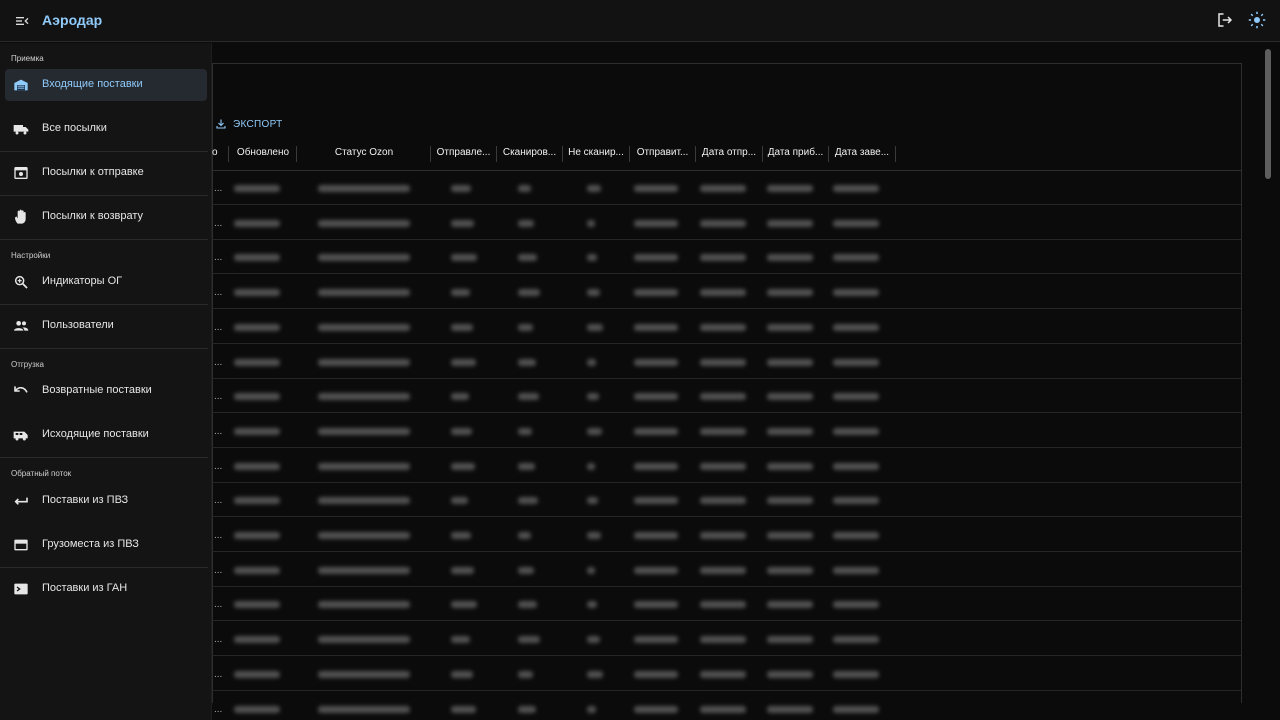 The image size is (1280, 720). I want to click on nav-item-pvz-cargo-places: Грузоместа из ПВЗ, so click(106, 545).